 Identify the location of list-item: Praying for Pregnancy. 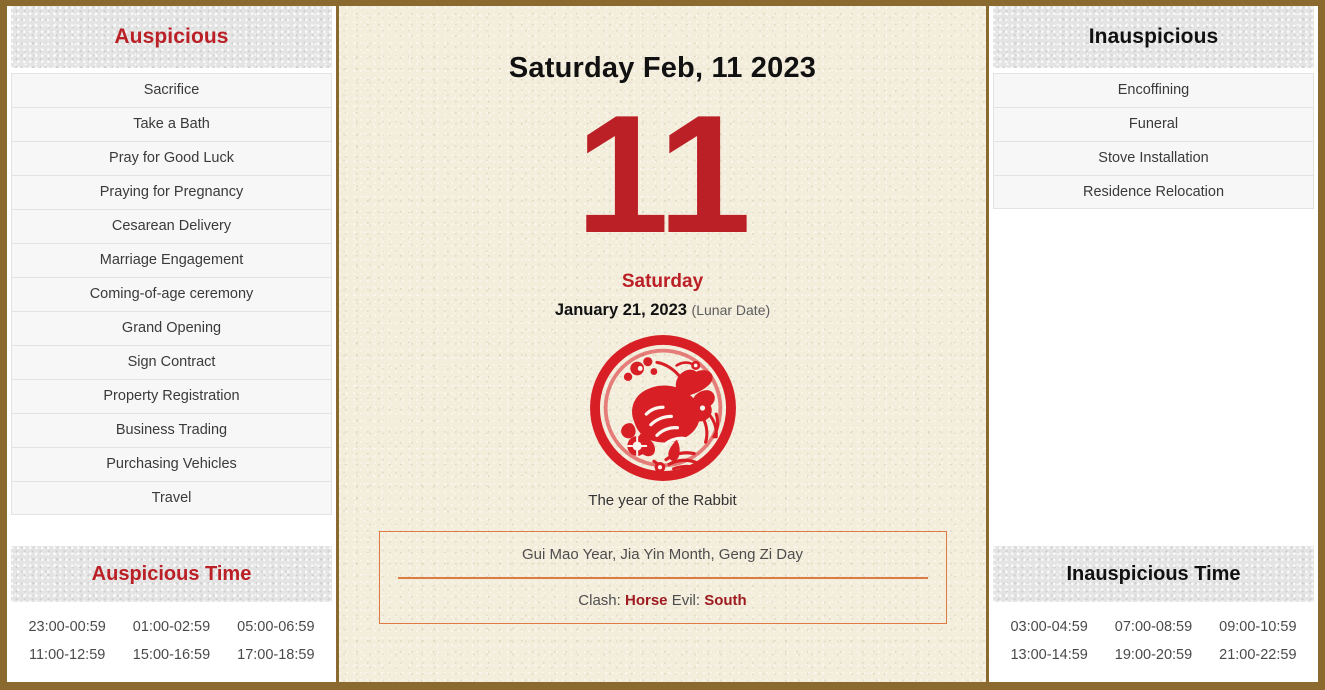
(171, 192).